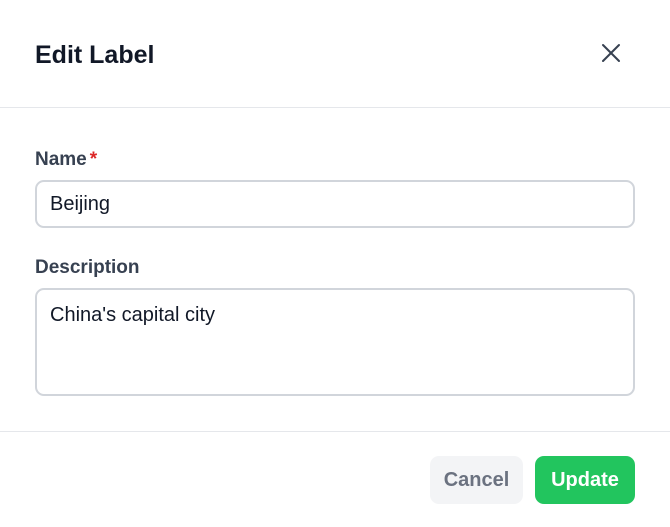 This screenshot has width=670, height=527. Describe the element at coordinates (335, 204) in the screenshot. I see `name-input` at that location.